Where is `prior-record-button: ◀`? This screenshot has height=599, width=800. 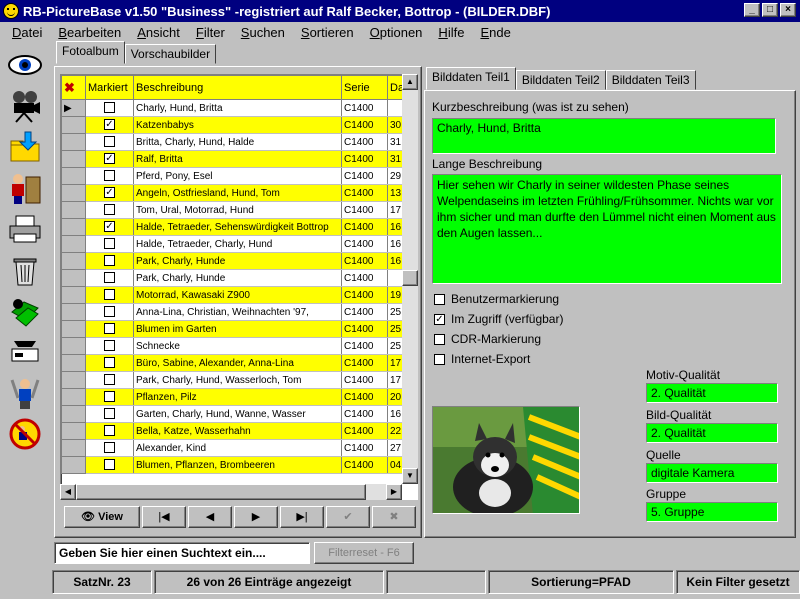 prior-record-button: ◀ is located at coordinates (210, 517).